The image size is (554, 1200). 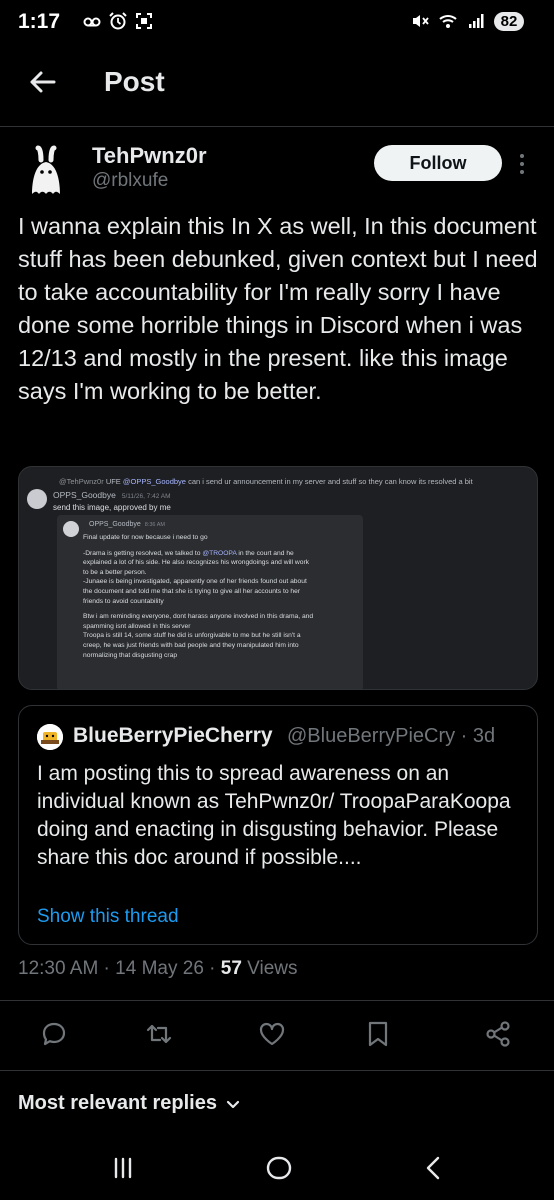 I want to click on screenshot-icon, so click(x=144, y=21).